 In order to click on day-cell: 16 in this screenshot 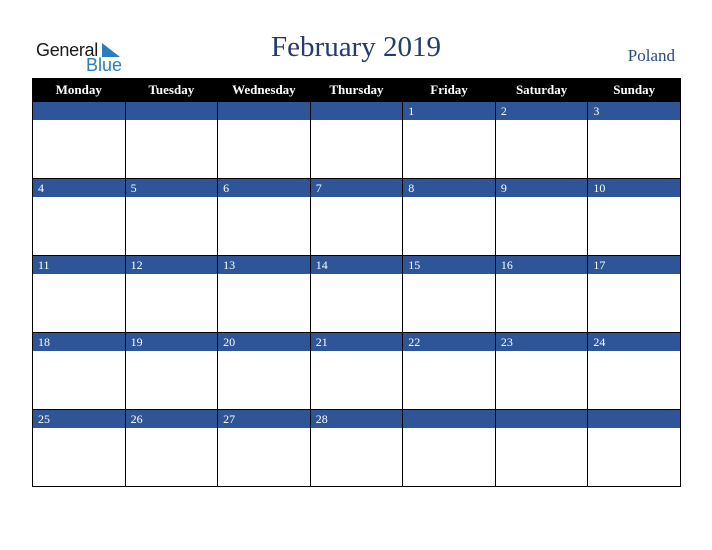, I will do `click(541, 294)`.